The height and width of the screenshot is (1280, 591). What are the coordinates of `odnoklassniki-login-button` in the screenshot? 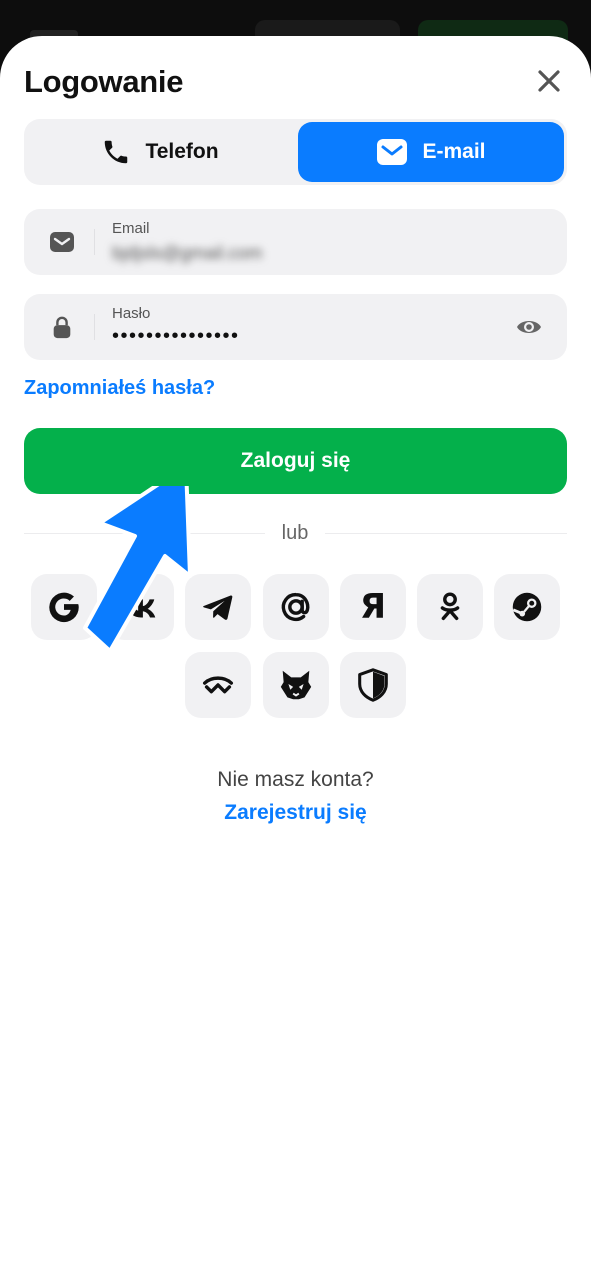 It's located at (450, 607).